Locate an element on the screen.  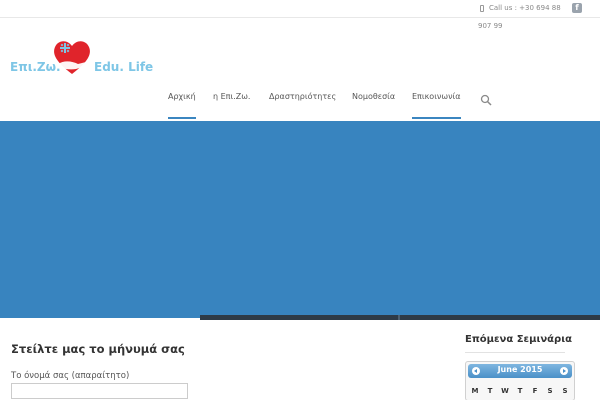
nav-item-activities: Δραστηριότητες is located at coordinates (302, 96).